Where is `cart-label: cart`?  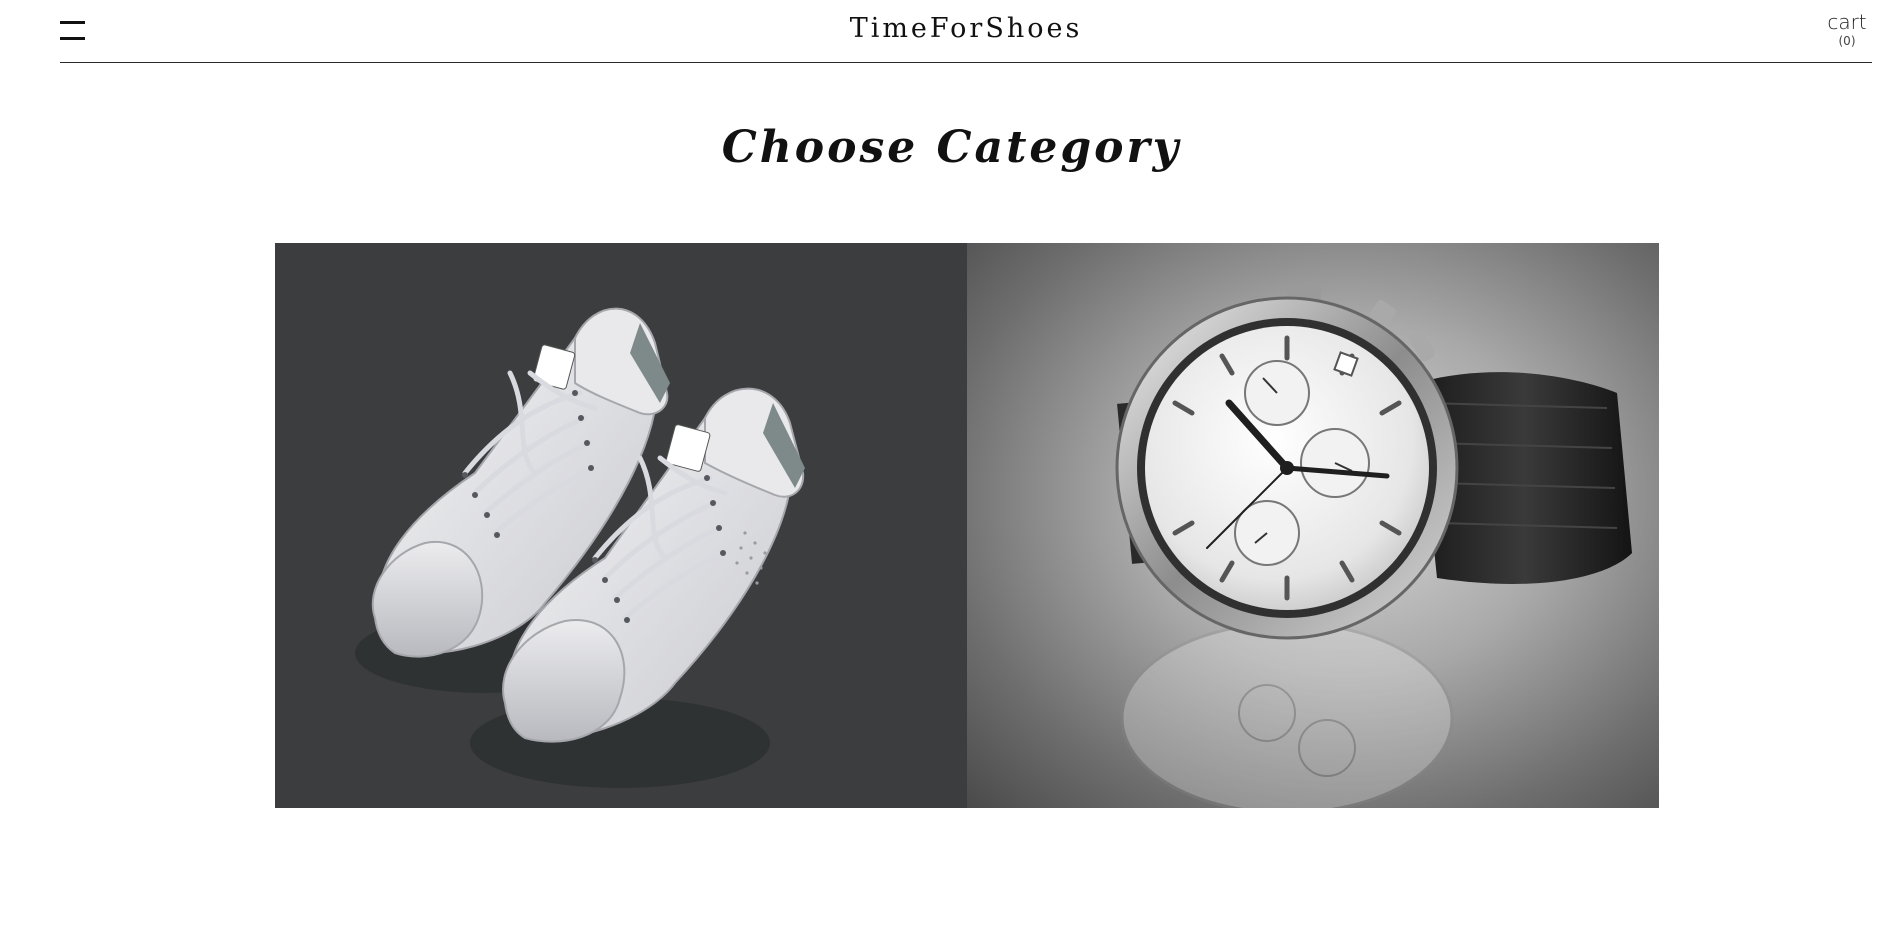 cart-label: cart is located at coordinates (1847, 22).